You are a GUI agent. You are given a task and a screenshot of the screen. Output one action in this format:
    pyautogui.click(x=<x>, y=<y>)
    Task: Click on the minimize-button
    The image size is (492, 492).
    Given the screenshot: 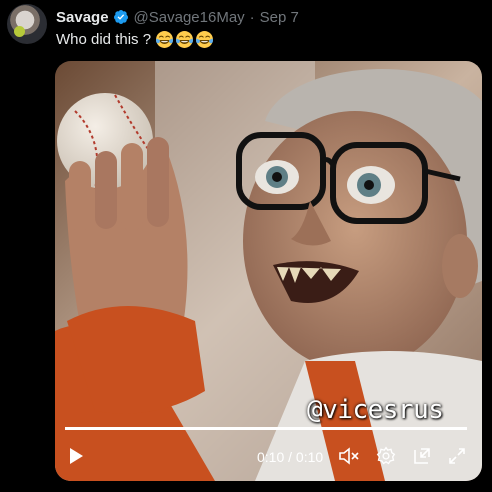 What is the action you would take?
    pyautogui.click(x=422, y=456)
    